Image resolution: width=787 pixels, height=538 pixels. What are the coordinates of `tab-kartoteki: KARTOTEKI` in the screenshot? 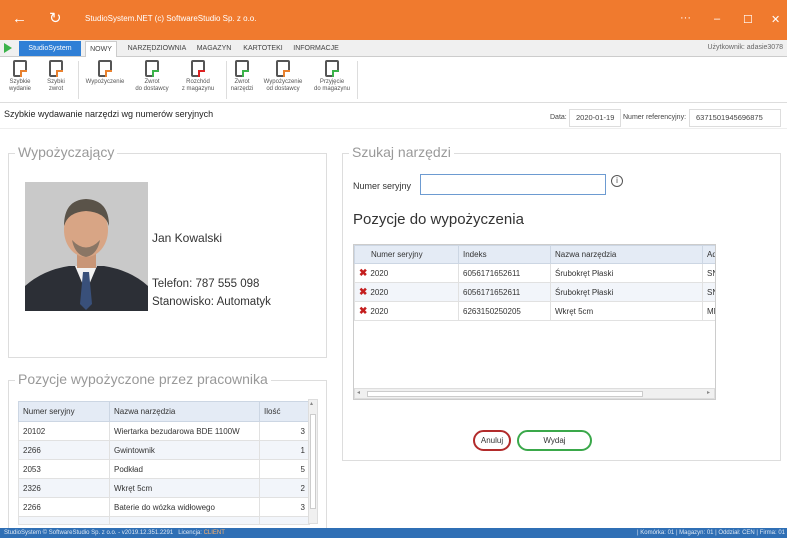 It's located at (263, 49).